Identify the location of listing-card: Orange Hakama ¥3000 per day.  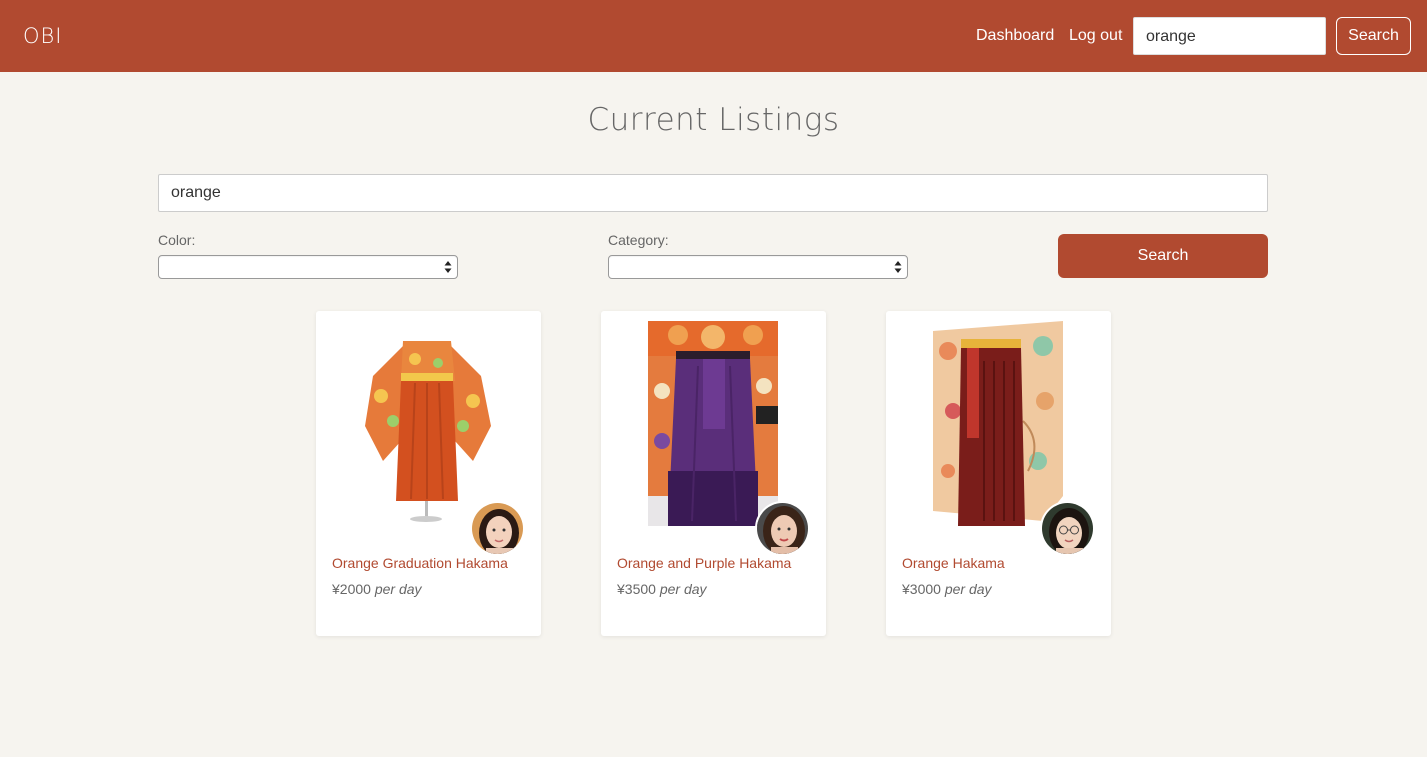
(998, 473).